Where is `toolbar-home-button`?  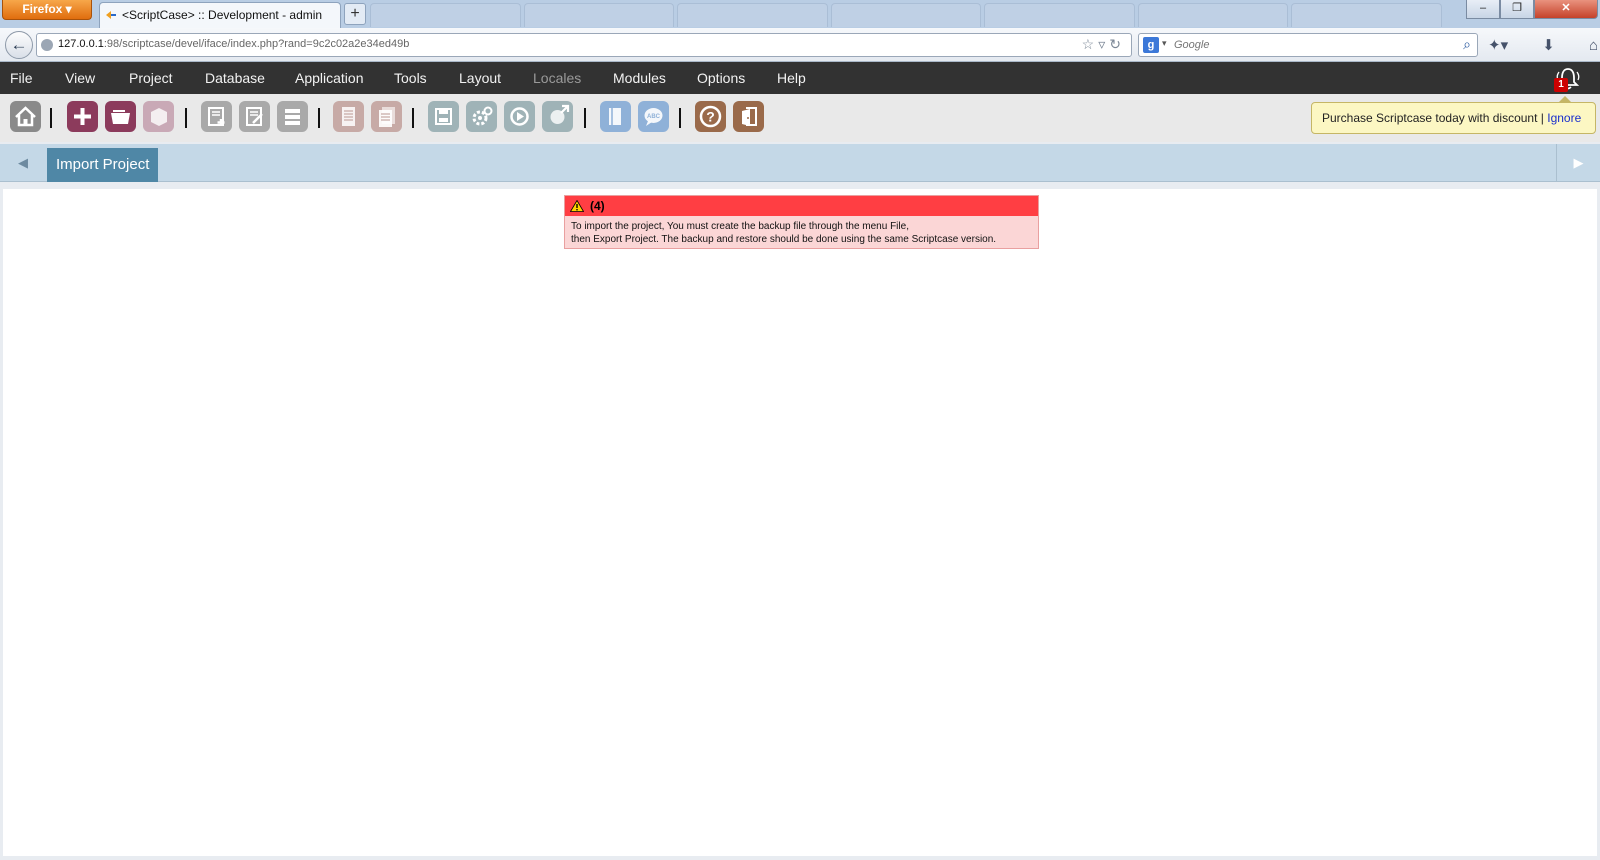
toolbar-home-button is located at coordinates (25, 116).